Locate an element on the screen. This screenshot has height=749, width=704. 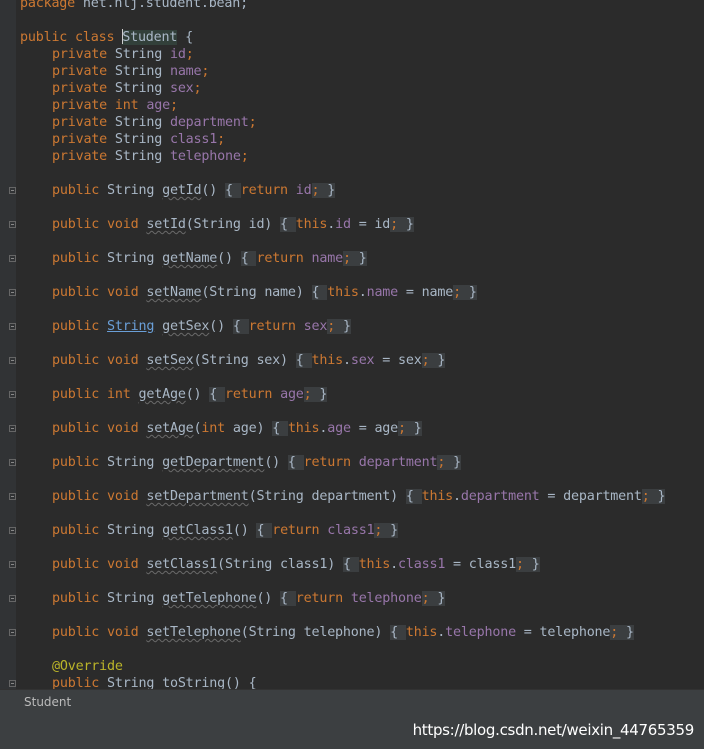
method-name: setName is located at coordinates (174, 292).